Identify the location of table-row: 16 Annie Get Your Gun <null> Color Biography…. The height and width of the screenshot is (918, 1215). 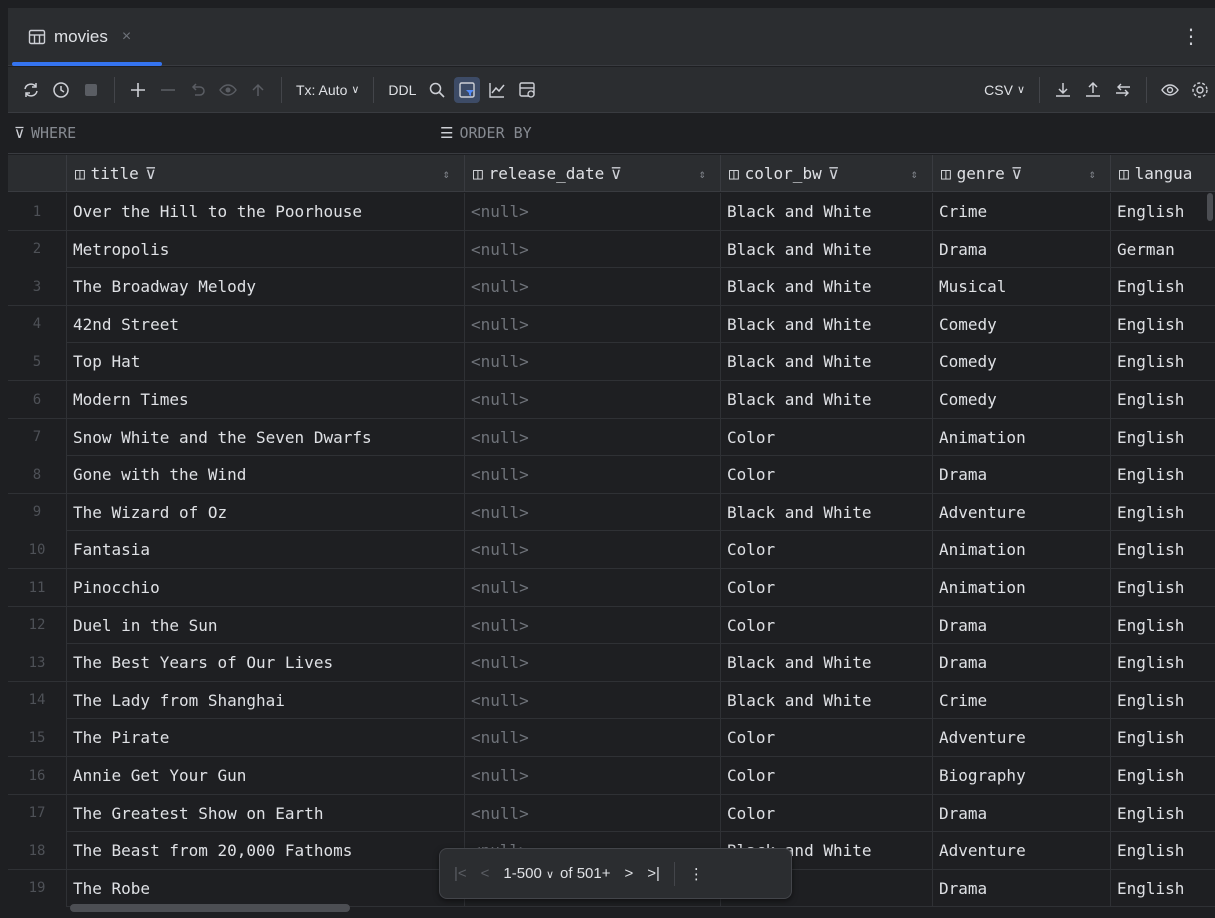
(611, 776).